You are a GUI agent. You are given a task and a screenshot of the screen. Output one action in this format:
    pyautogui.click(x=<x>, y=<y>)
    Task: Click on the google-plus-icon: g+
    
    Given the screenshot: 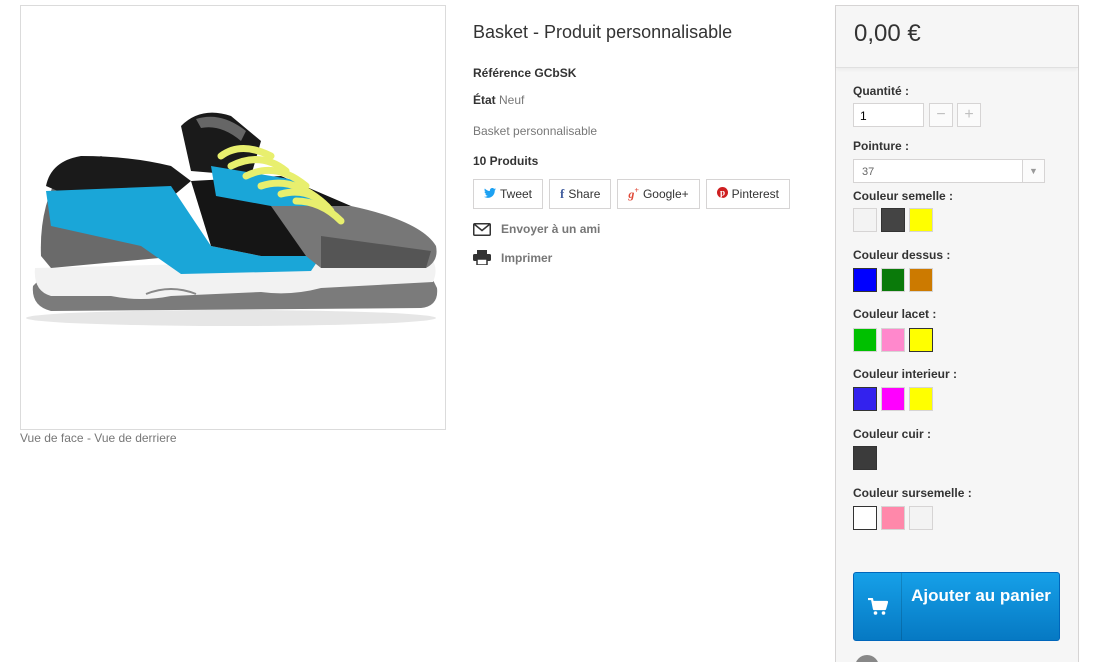 What is the action you would take?
    pyautogui.click(x=633, y=193)
    